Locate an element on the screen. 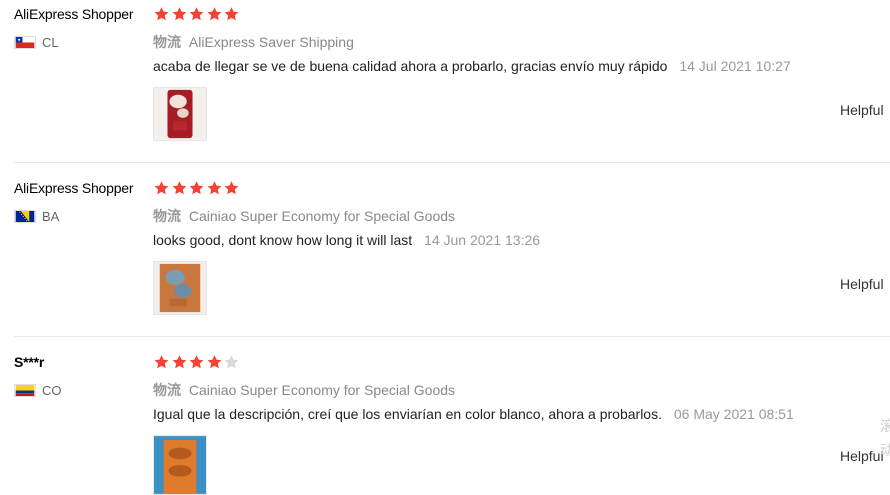 Image resolution: width=890 pixels, height=495 pixels. shipping-name: AliExpress Saver Shipping is located at coordinates (271, 42).